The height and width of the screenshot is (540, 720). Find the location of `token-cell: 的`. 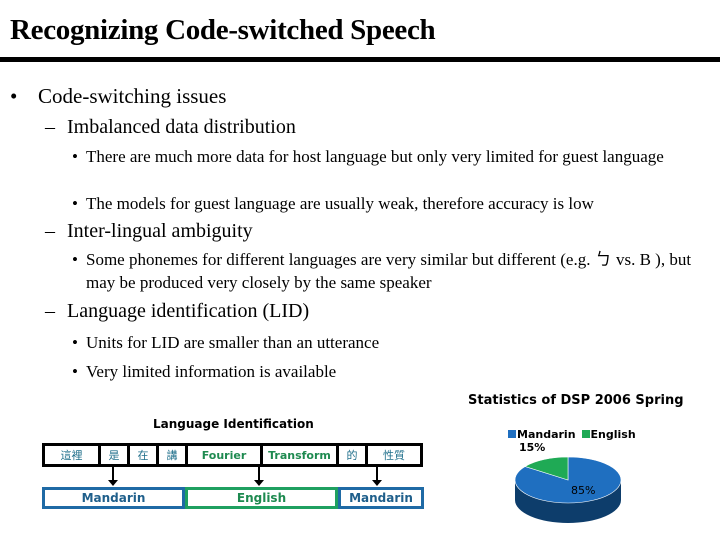

token-cell: 的 is located at coordinates (353, 455).